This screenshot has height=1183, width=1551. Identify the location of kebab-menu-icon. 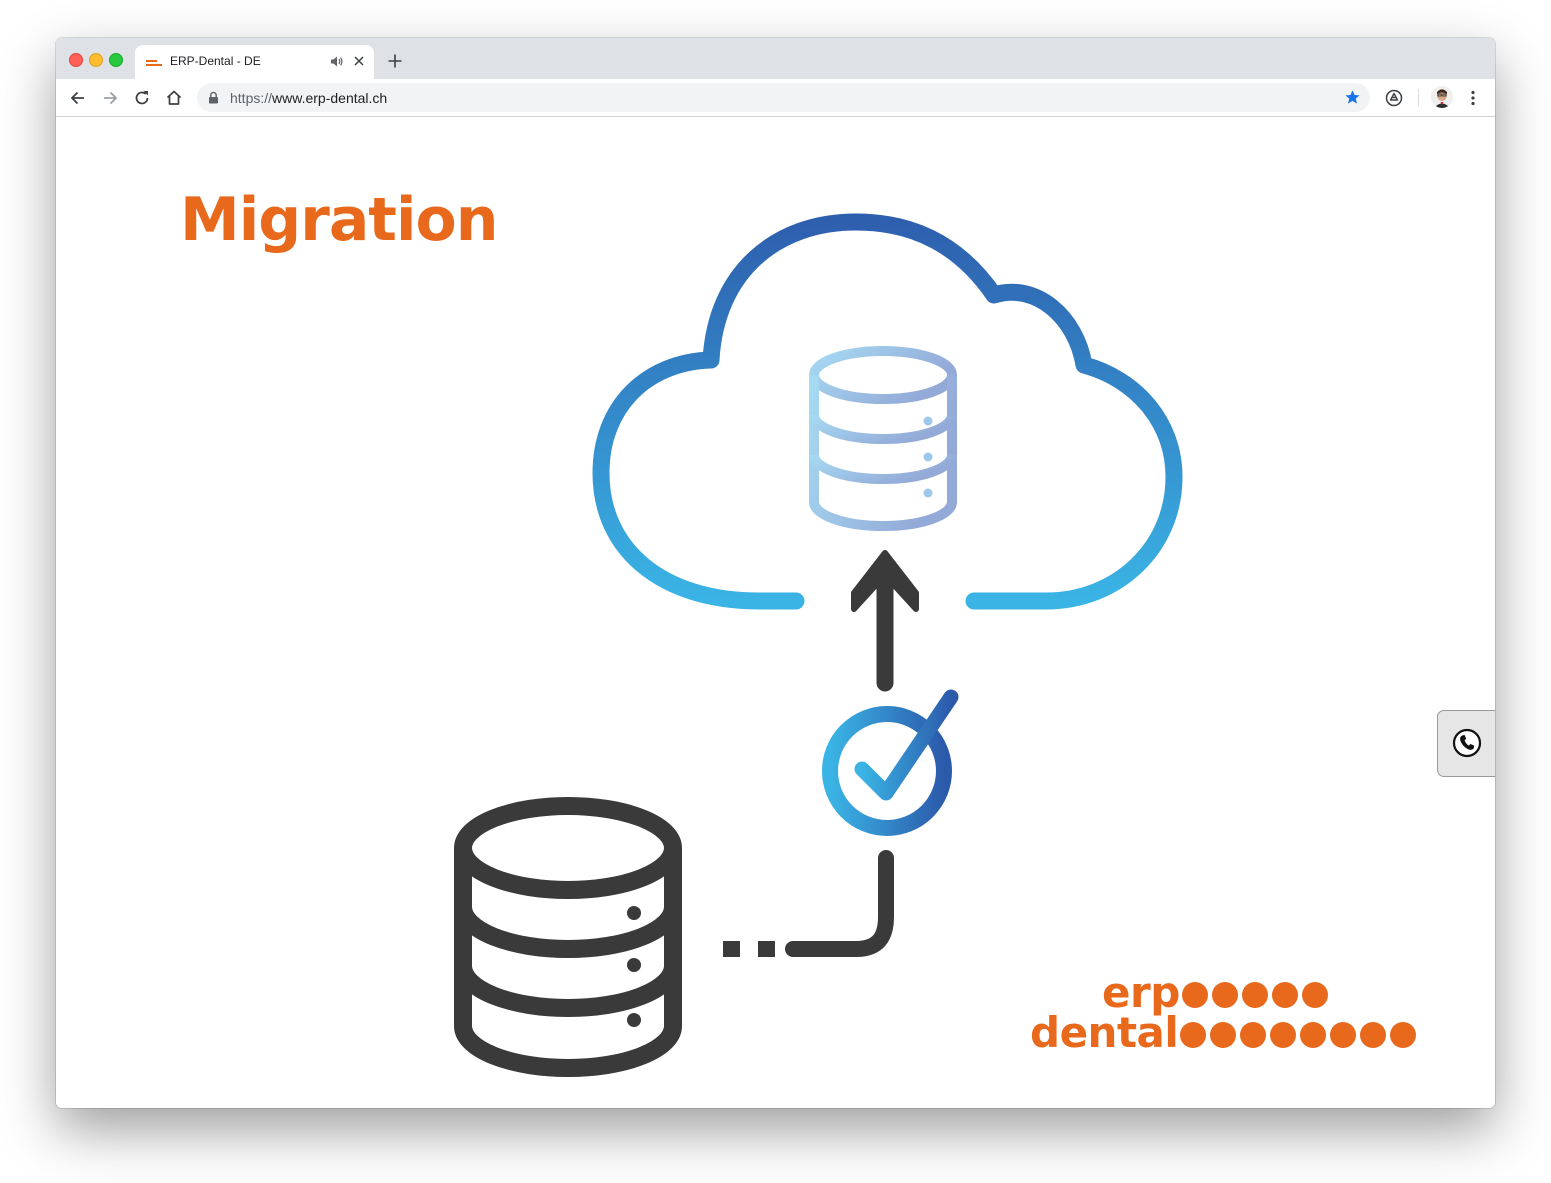
(1473, 98).